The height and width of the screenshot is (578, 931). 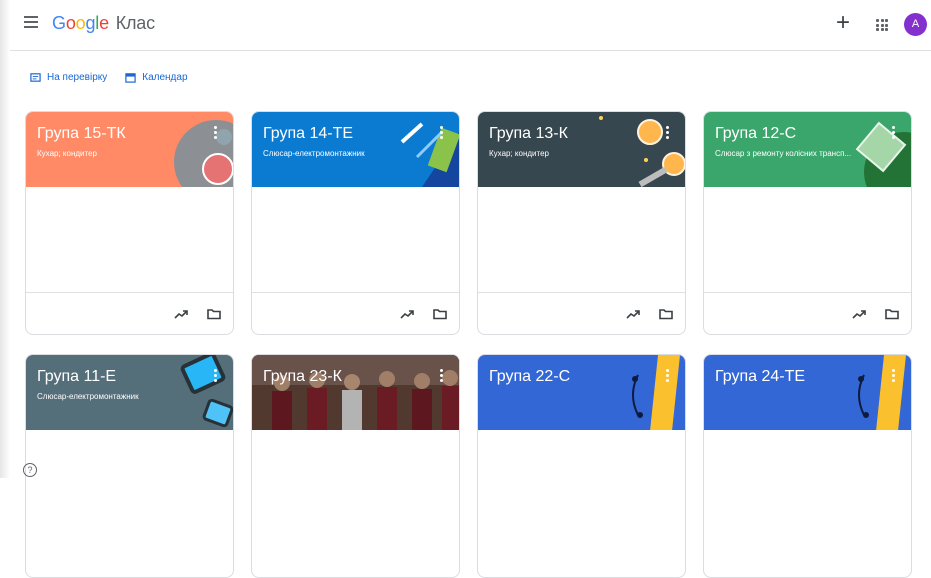 What do you see at coordinates (807, 466) in the screenshot?
I see `class-card: Група 24-ТЕ` at bounding box center [807, 466].